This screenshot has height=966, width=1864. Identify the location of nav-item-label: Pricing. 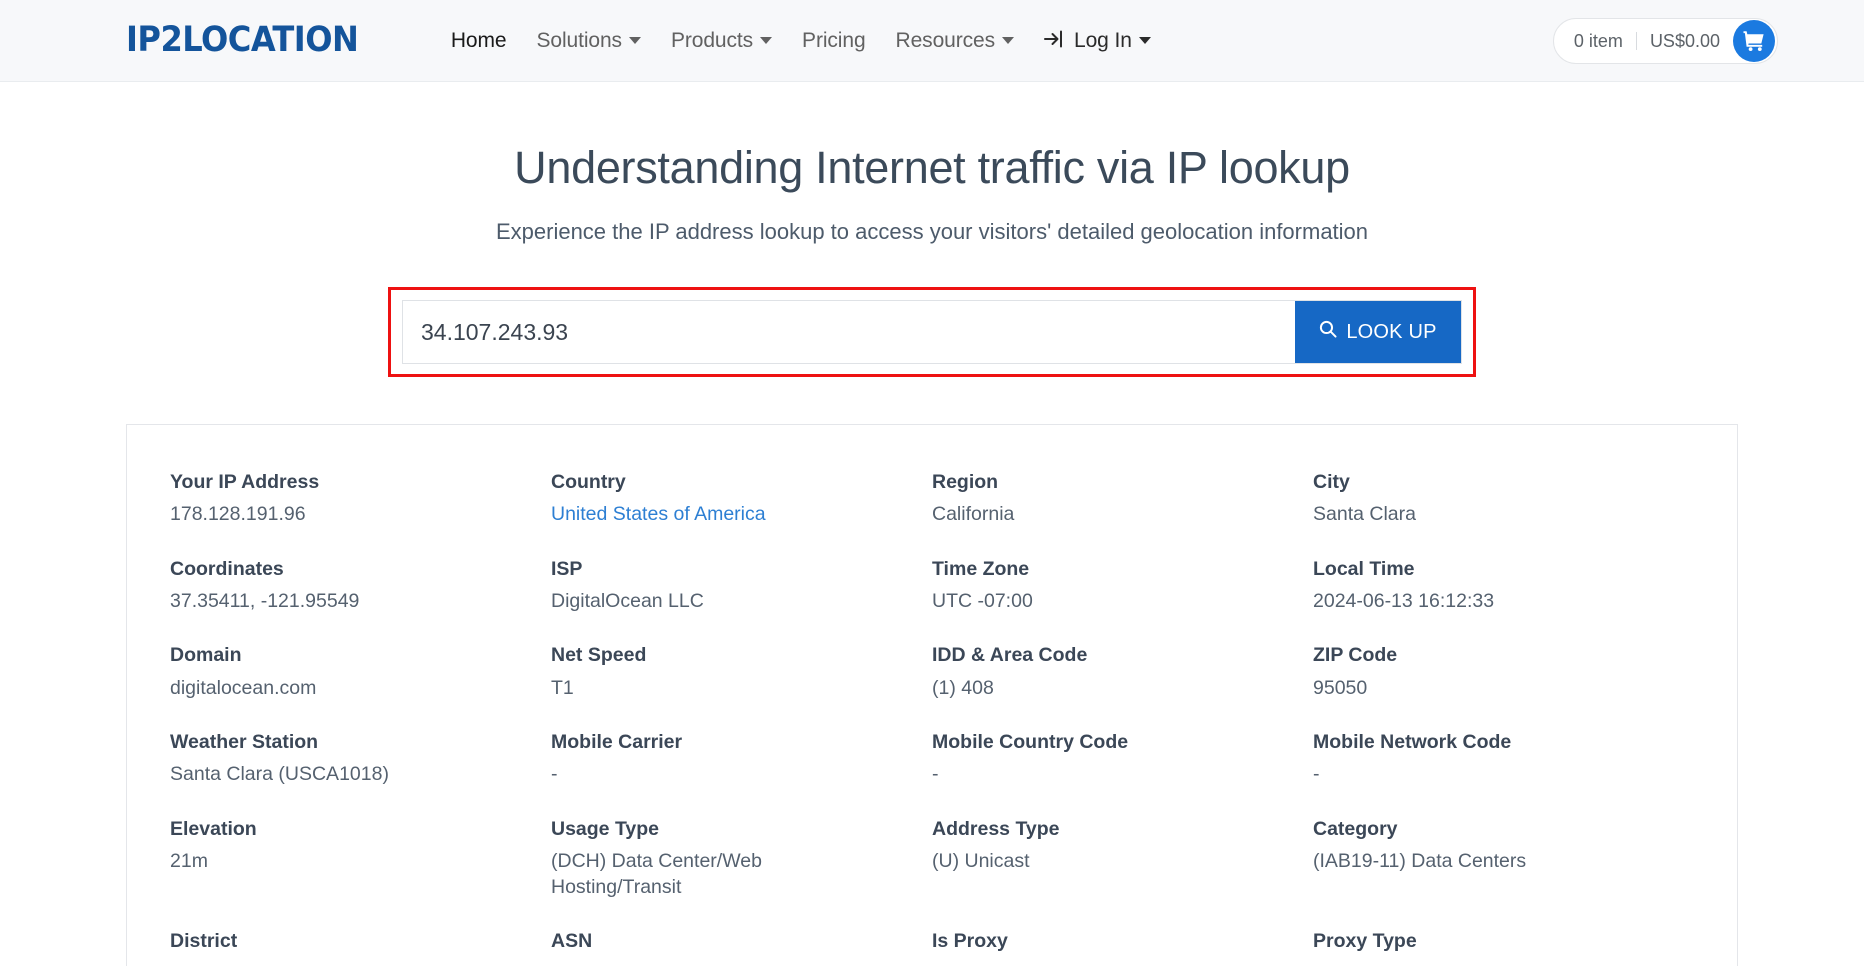
(834, 40).